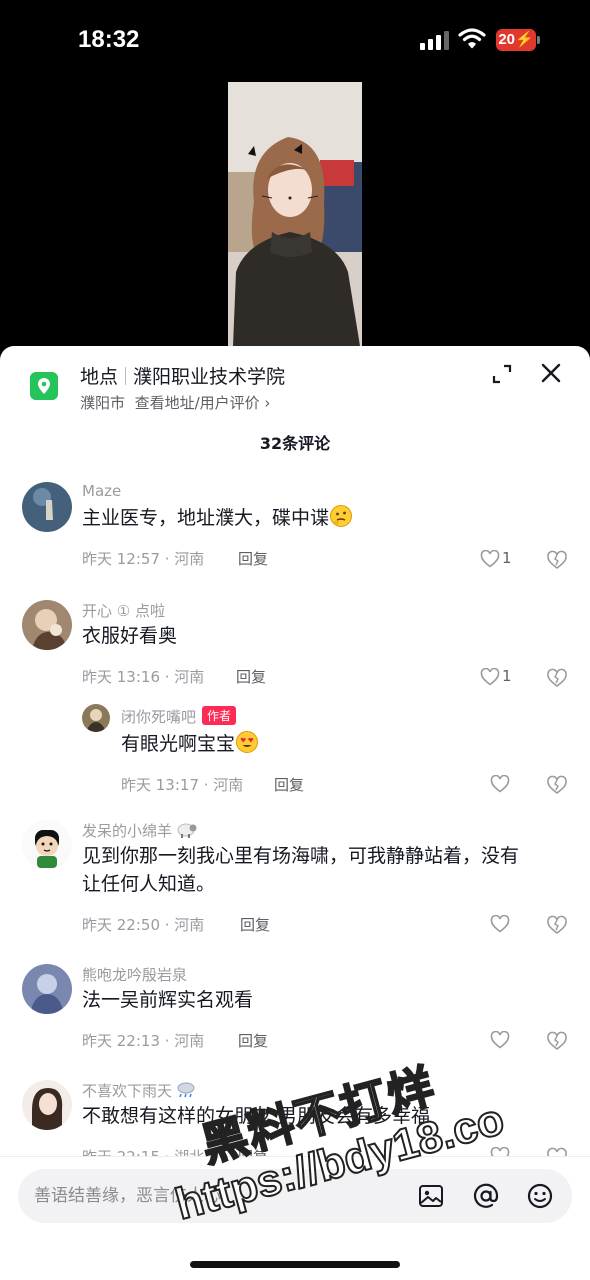  What do you see at coordinates (472, 38) in the screenshot?
I see `wifi-icon` at bounding box center [472, 38].